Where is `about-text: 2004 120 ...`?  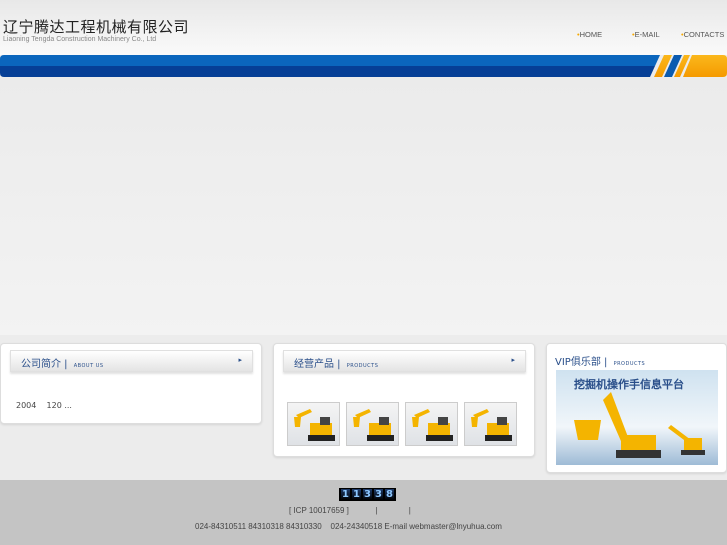 about-text: 2004 120 ... is located at coordinates (44, 405).